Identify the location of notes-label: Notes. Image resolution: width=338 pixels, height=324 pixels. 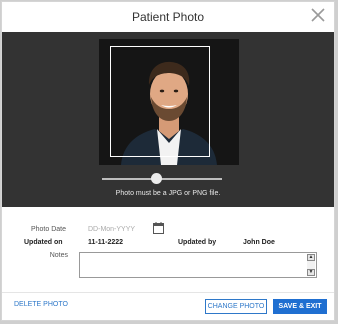
(58, 255).